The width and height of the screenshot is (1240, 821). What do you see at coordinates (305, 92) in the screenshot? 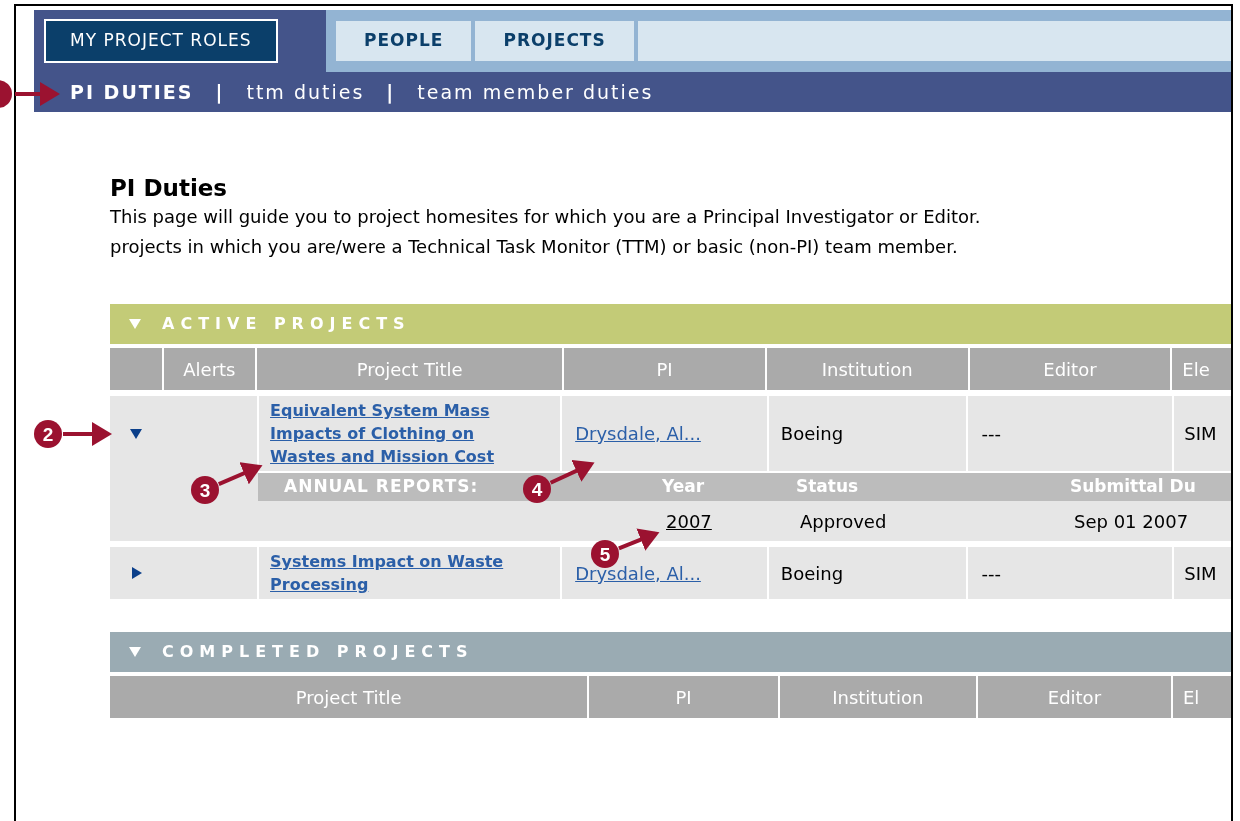
I see `subnav-link: ttm duties` at bounding box center [305, 92].